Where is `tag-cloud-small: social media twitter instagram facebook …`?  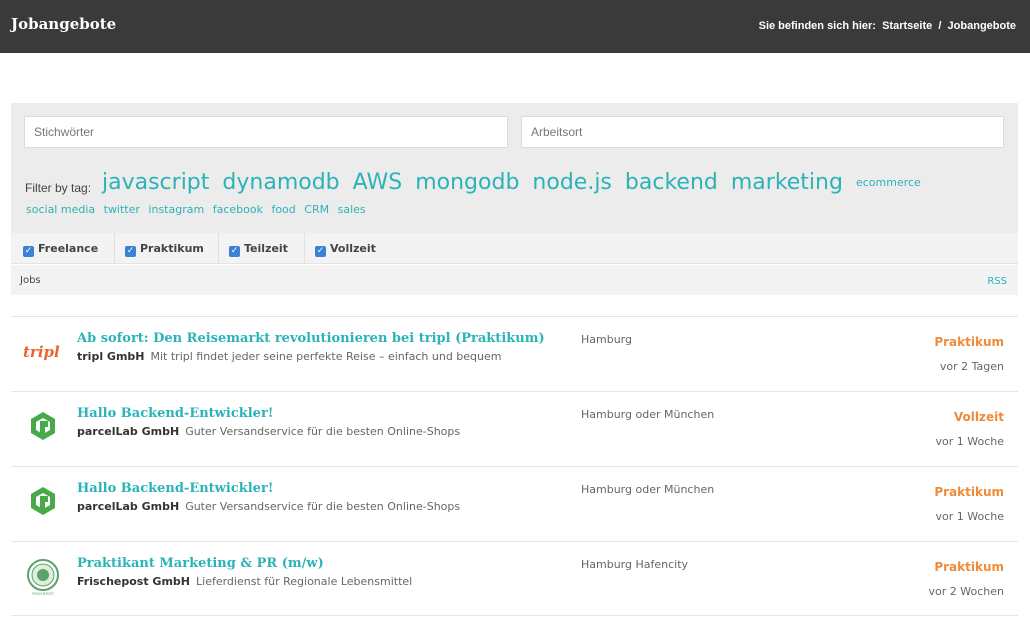
tag-cloud-small: social media twitter instagram facebook … is located at coordinates (198, 209).